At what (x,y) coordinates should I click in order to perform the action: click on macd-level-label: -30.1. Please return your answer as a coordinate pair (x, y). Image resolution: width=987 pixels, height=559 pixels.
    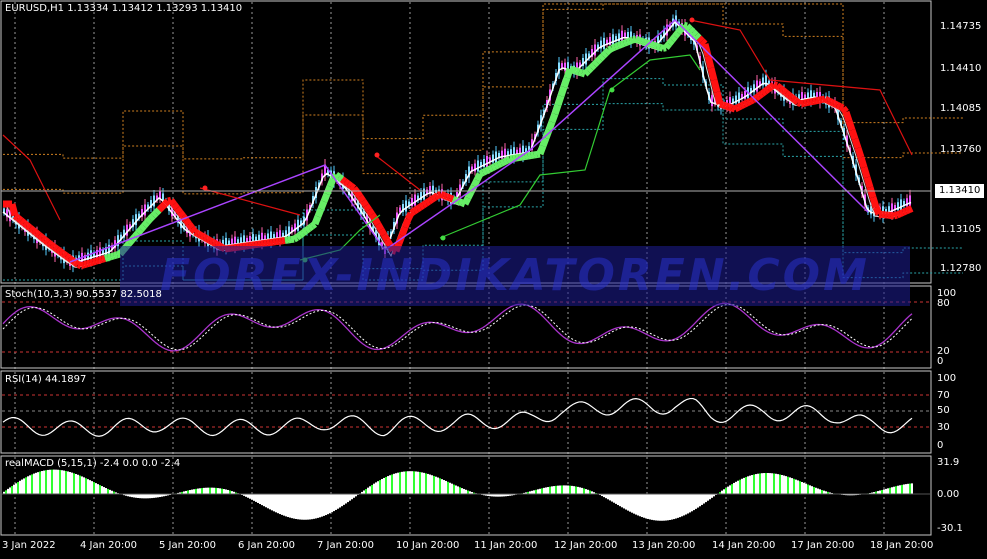
    Looking at the image, I should click on (950, 529).